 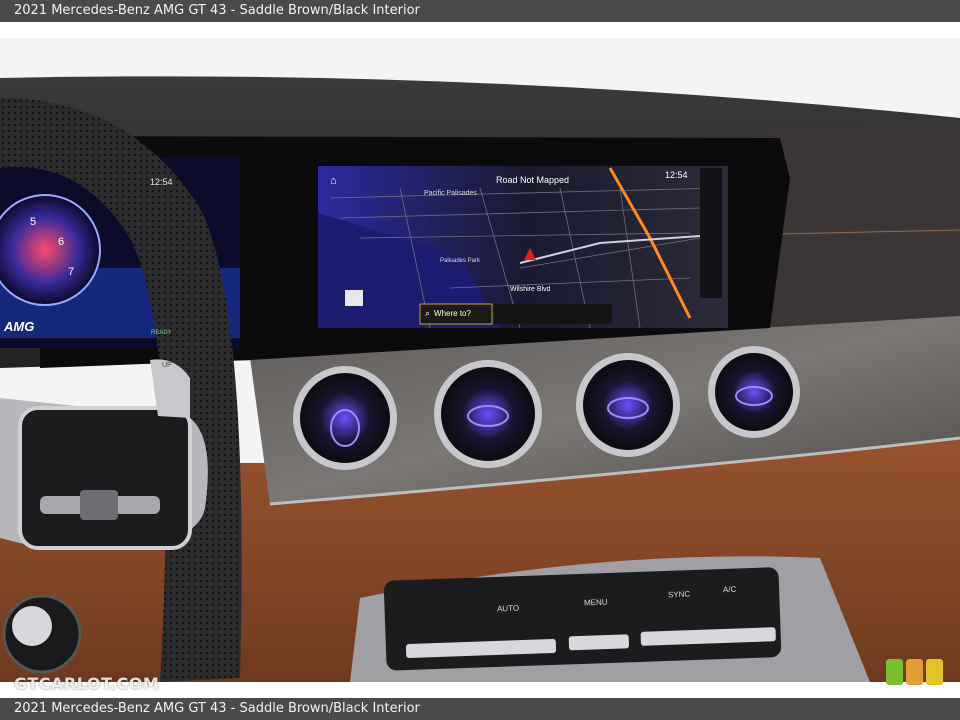 What do you see at coordinates (679, 594) in the screenshot?
I see `climate-sync-label: SYNC` at bounding box center [679, 594].